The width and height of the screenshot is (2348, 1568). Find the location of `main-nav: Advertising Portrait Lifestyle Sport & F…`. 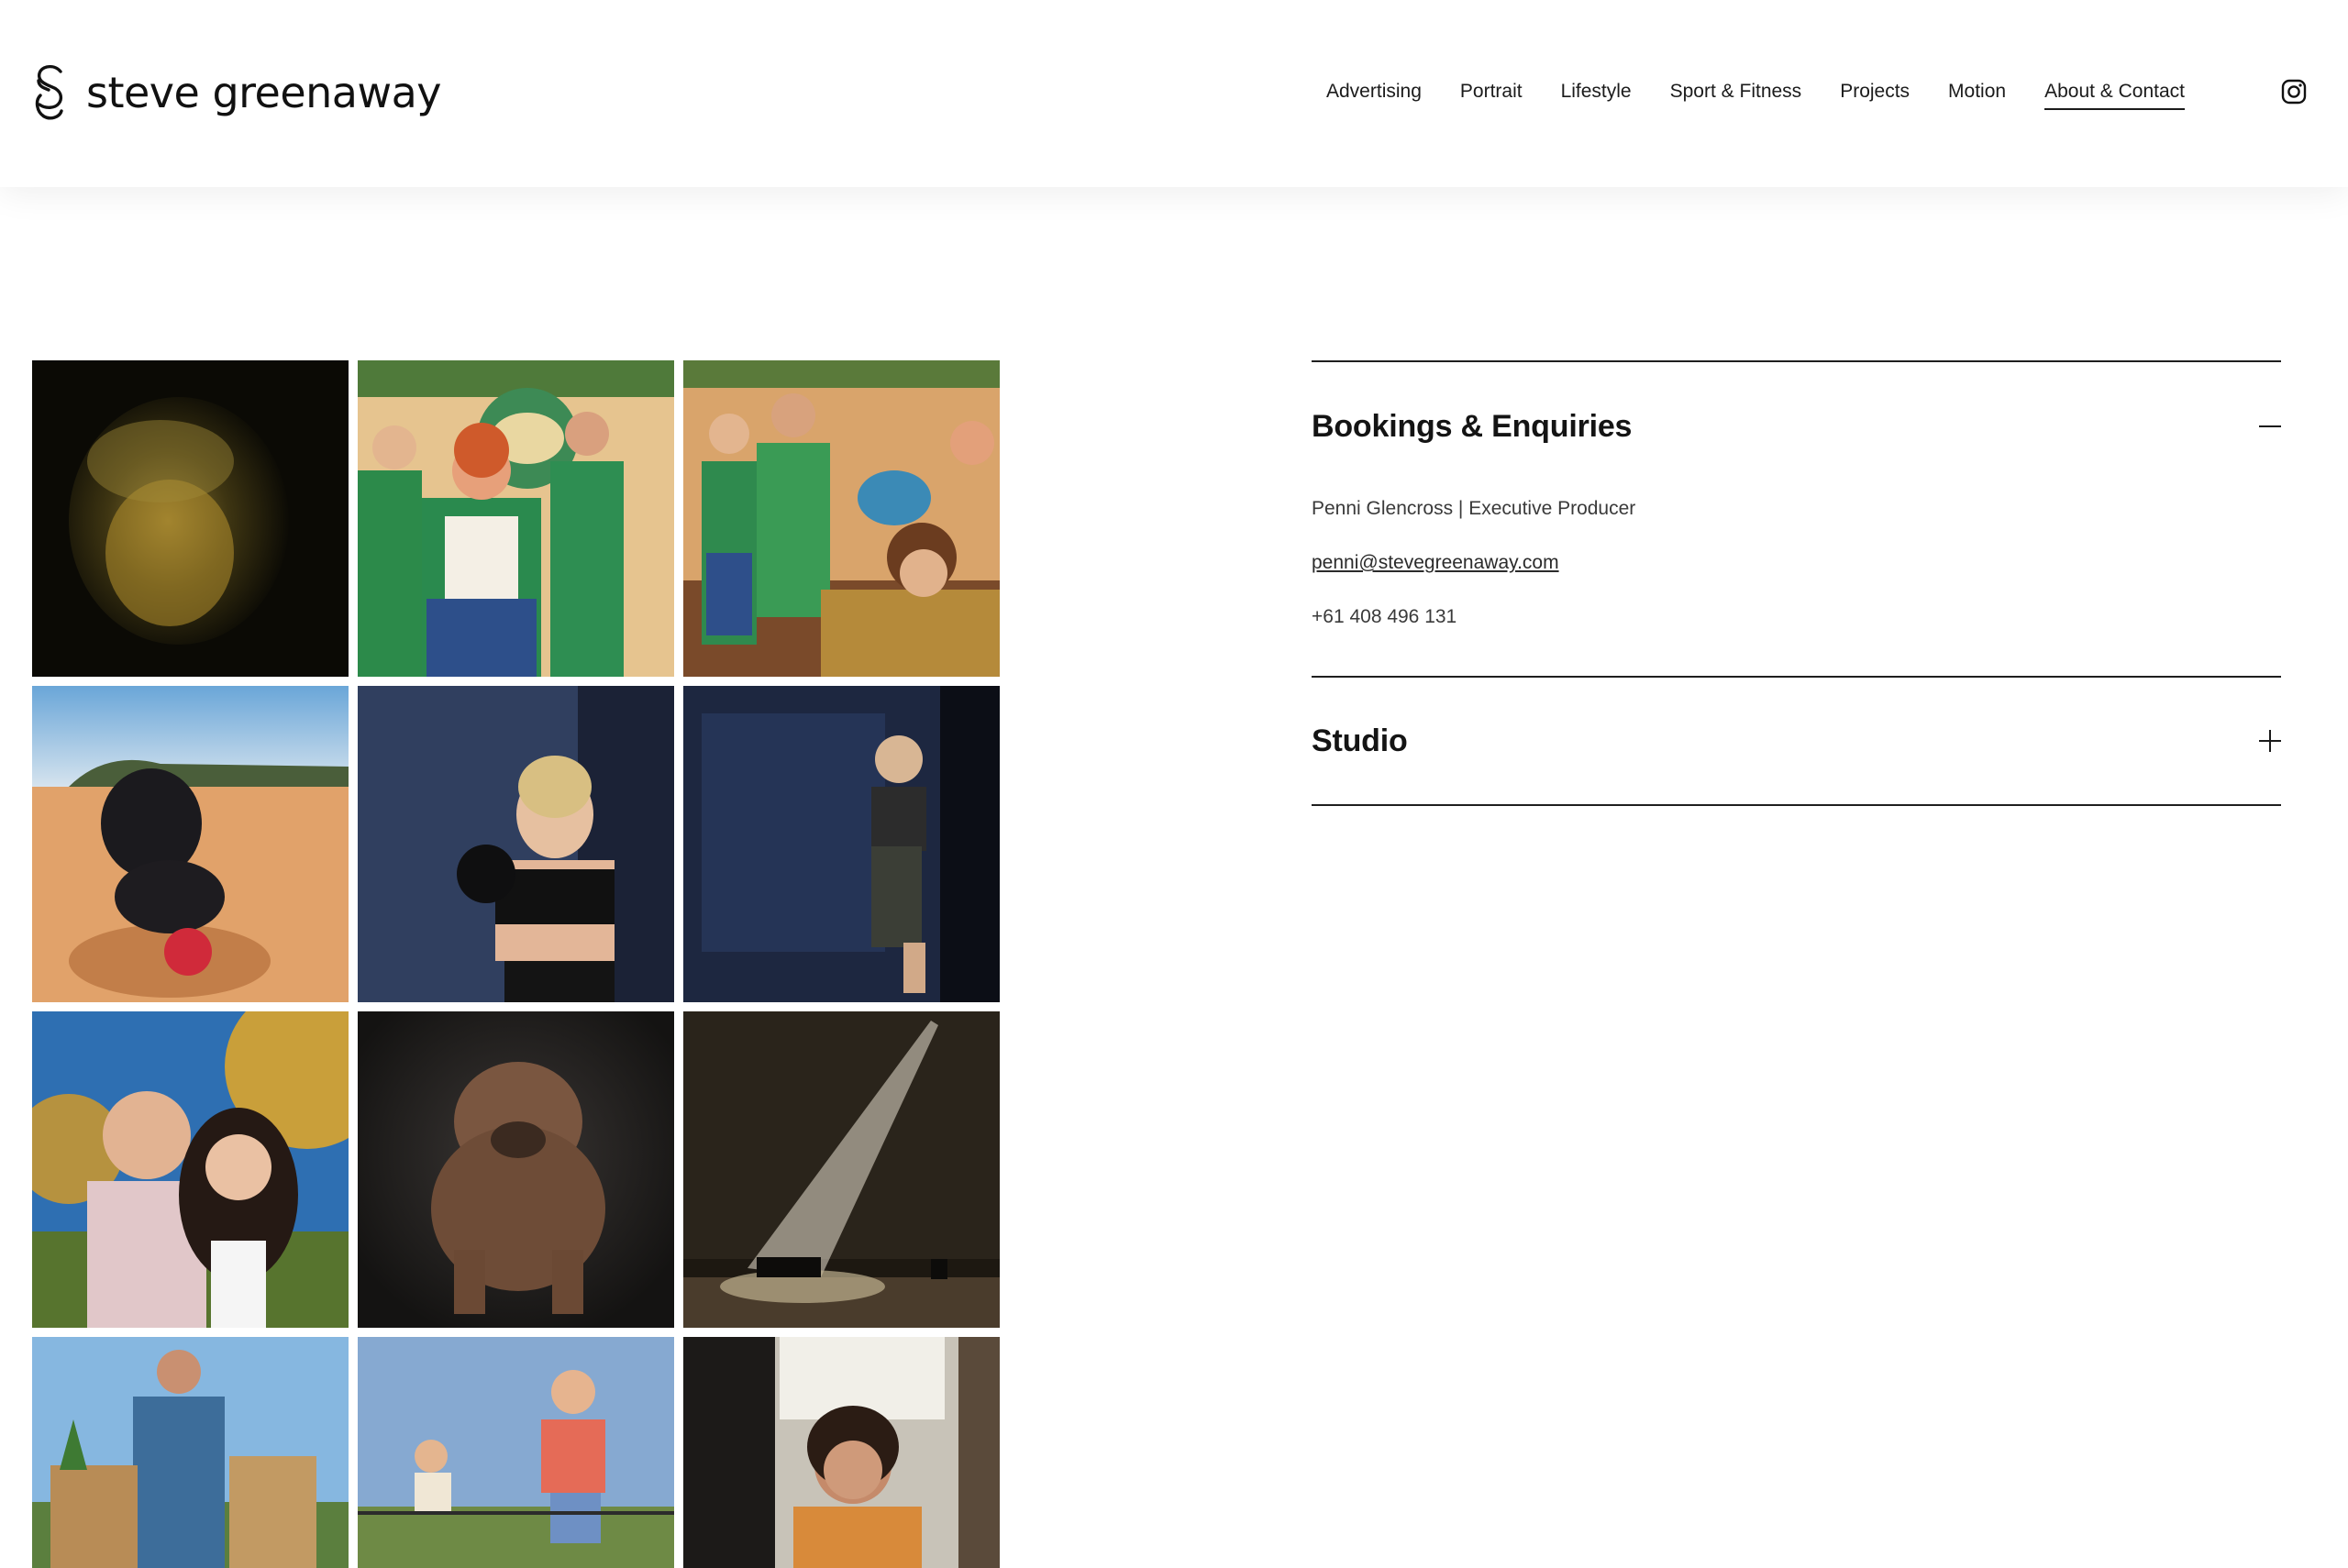

main-nav: Advertising Portrait Lifestyle Sport & F… is located at coordinates (1774, 95).